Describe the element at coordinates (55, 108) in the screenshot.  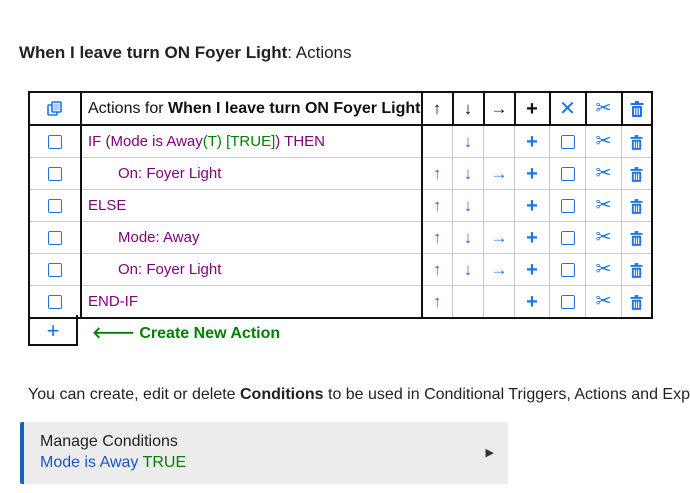
I see `copy-all-button` at that location.